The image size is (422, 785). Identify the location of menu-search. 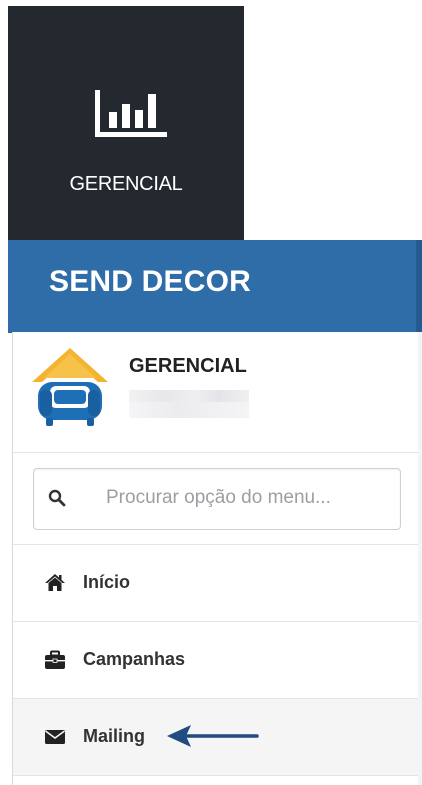
(217, 499).